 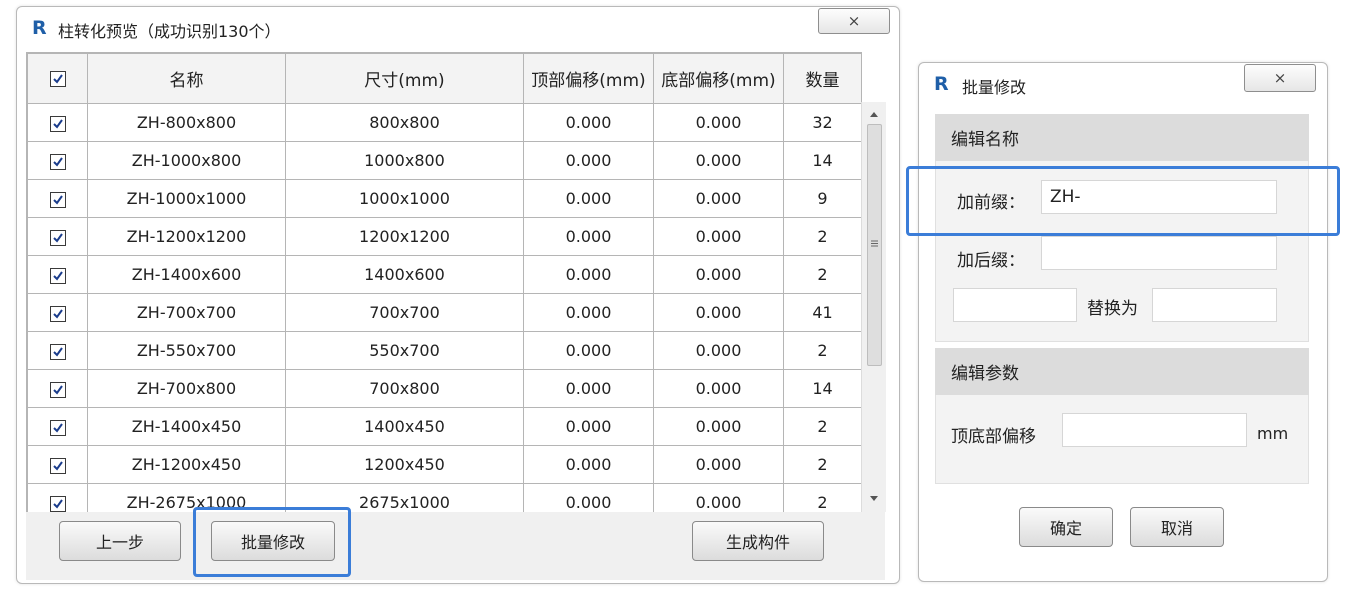 What do you see at coordinates (1122, 371) in the screenshot?
I see `edit-params-header: 编辑参数` at bounding box center [1122, 371].